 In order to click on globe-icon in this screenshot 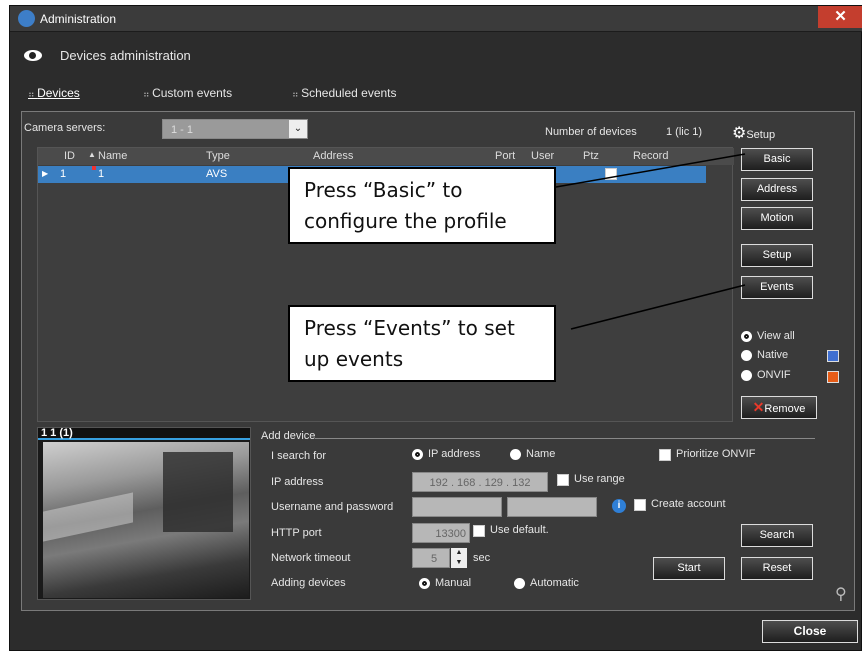, I will do `click(26, 18)`.